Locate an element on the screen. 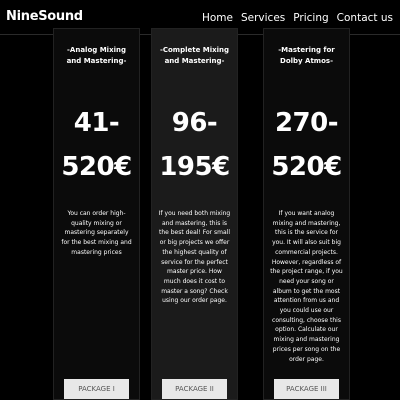 The height and width of the screenshot is (400, 400). package-title: -Mastering for Dolby Atmos- is located at coordinates (306, 55).